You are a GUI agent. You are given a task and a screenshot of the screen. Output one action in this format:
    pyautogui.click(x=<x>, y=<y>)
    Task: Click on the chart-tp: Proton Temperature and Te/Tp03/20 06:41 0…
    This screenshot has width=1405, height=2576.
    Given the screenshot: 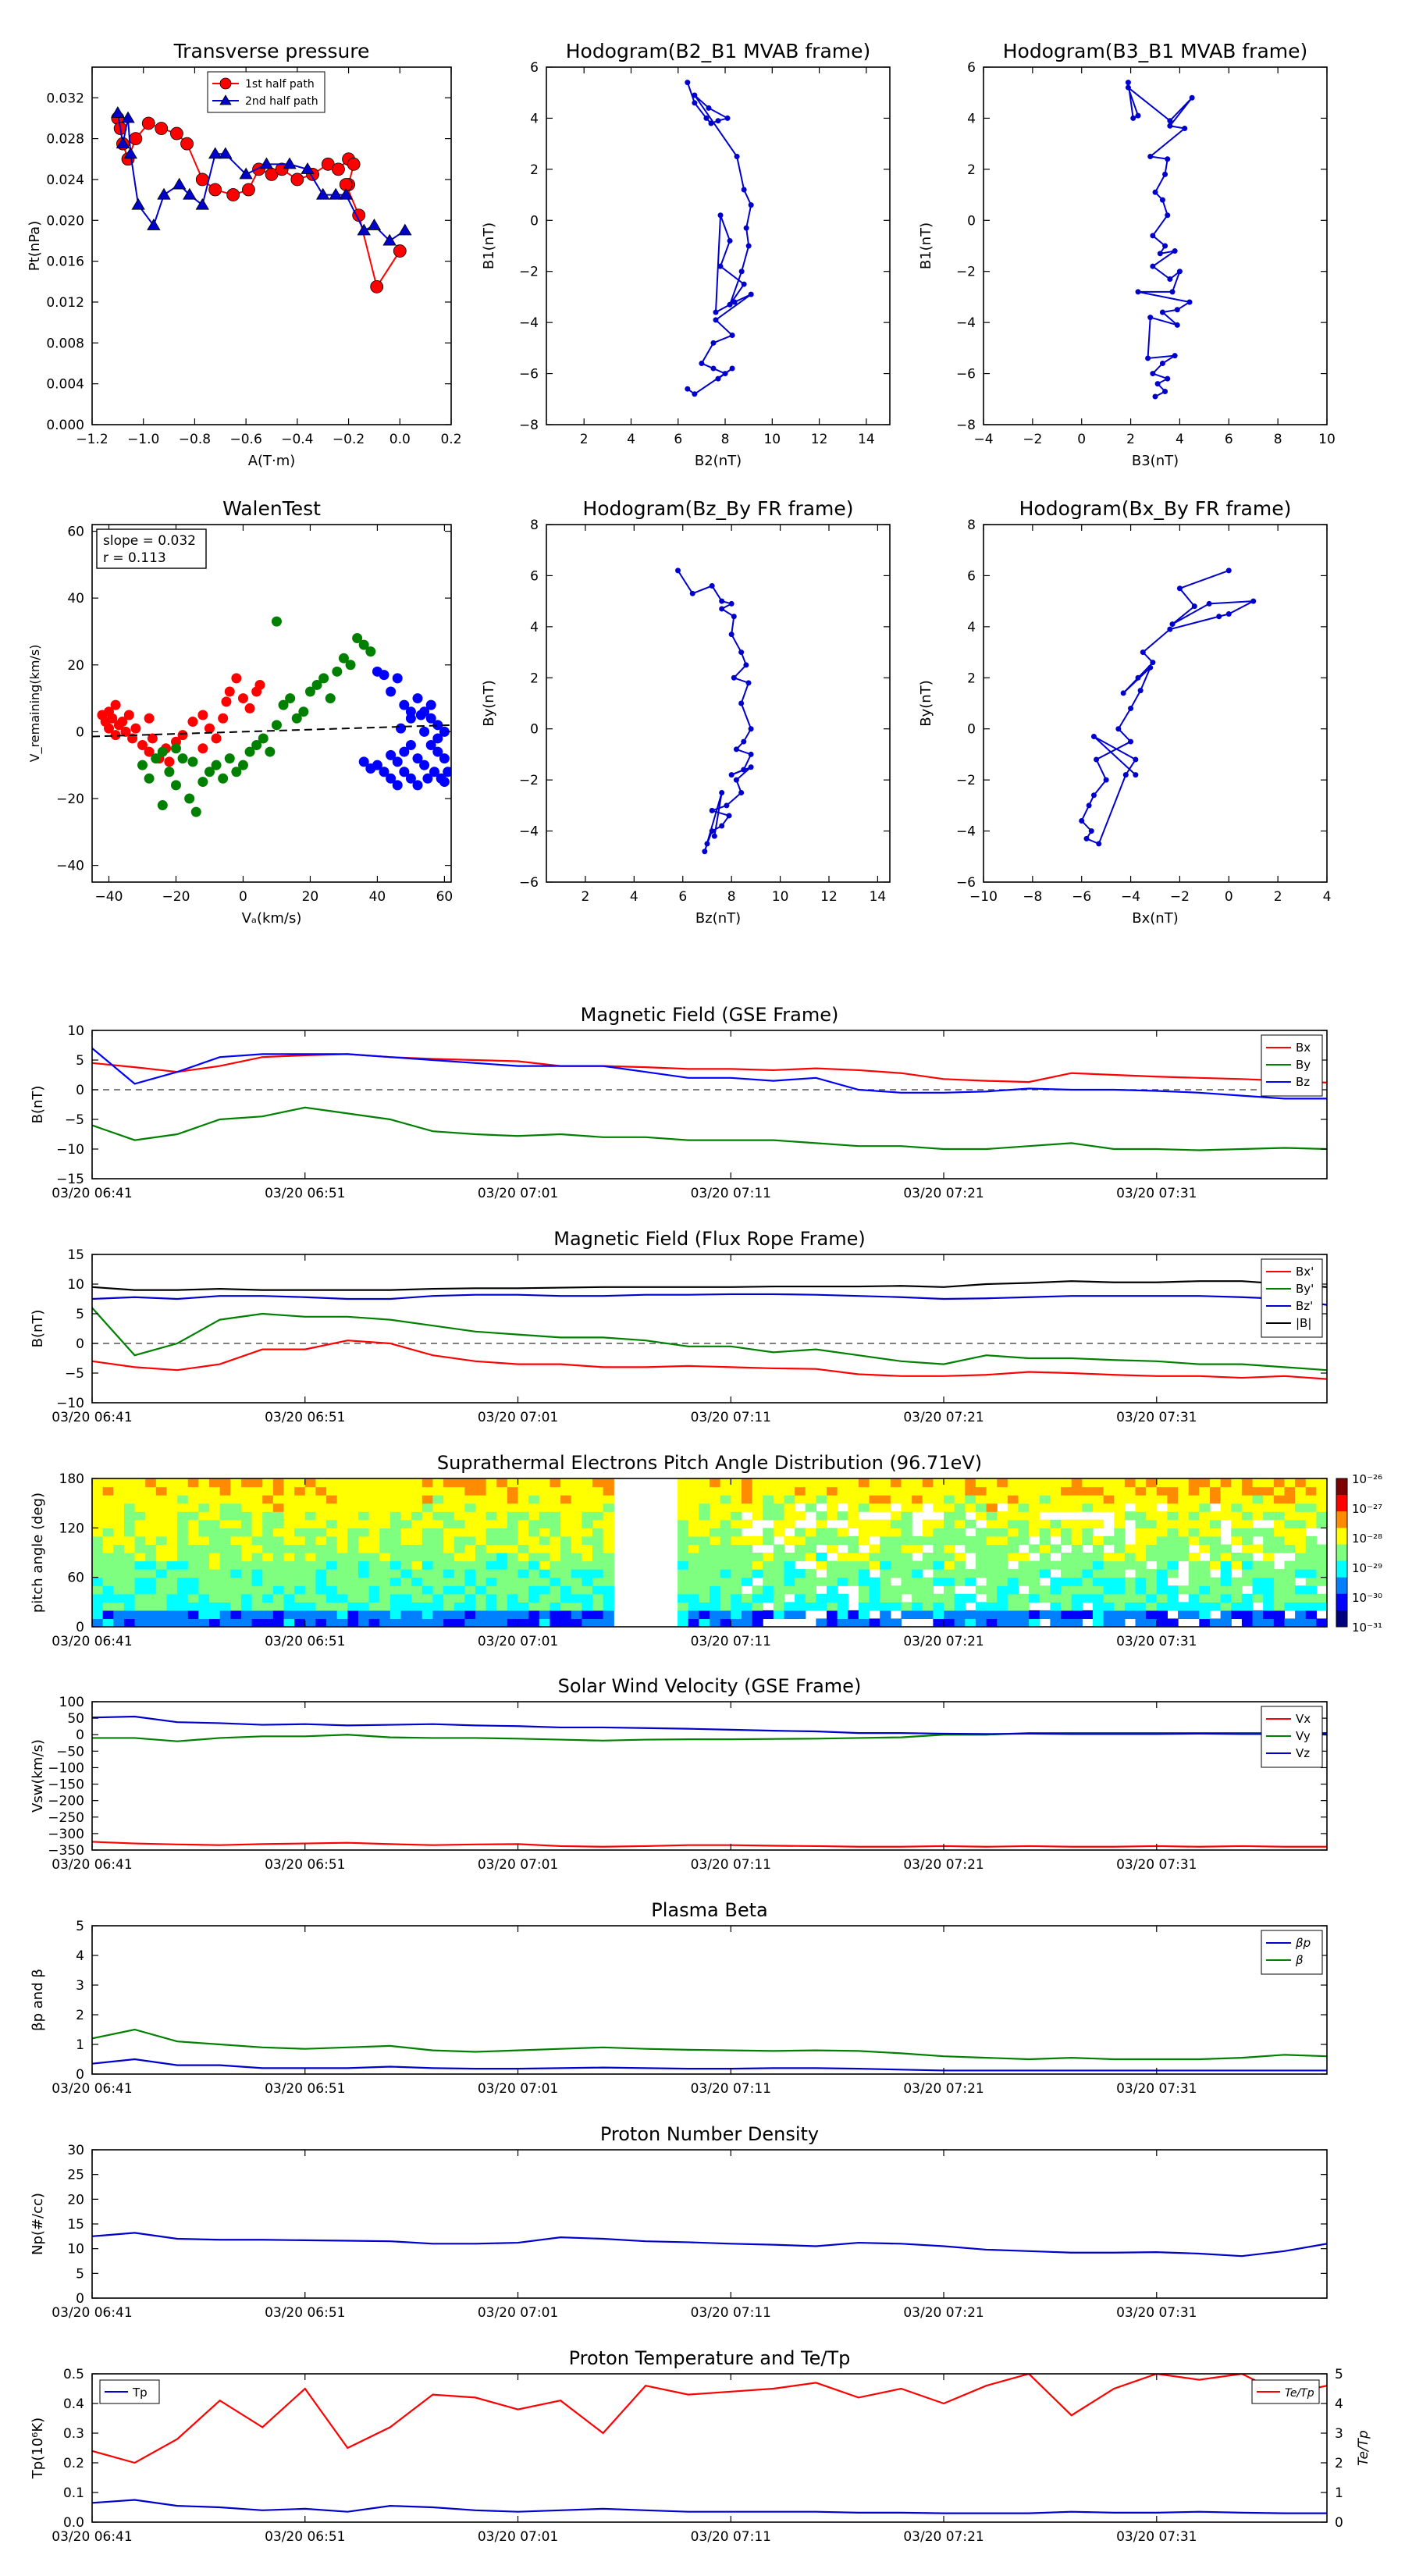 What is the action you would take?
    pyautogui.click(x=701, y=2446)
    